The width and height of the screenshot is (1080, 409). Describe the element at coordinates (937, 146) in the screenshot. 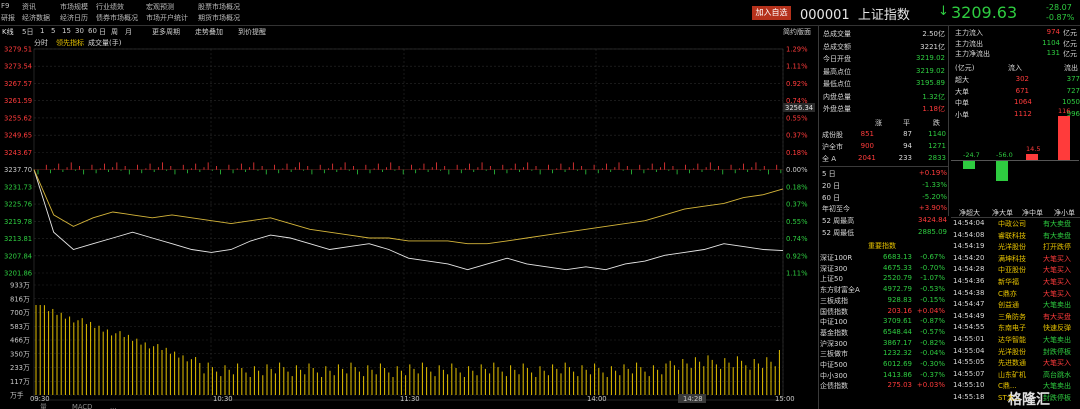

I see `decliners: 1271` at that location.